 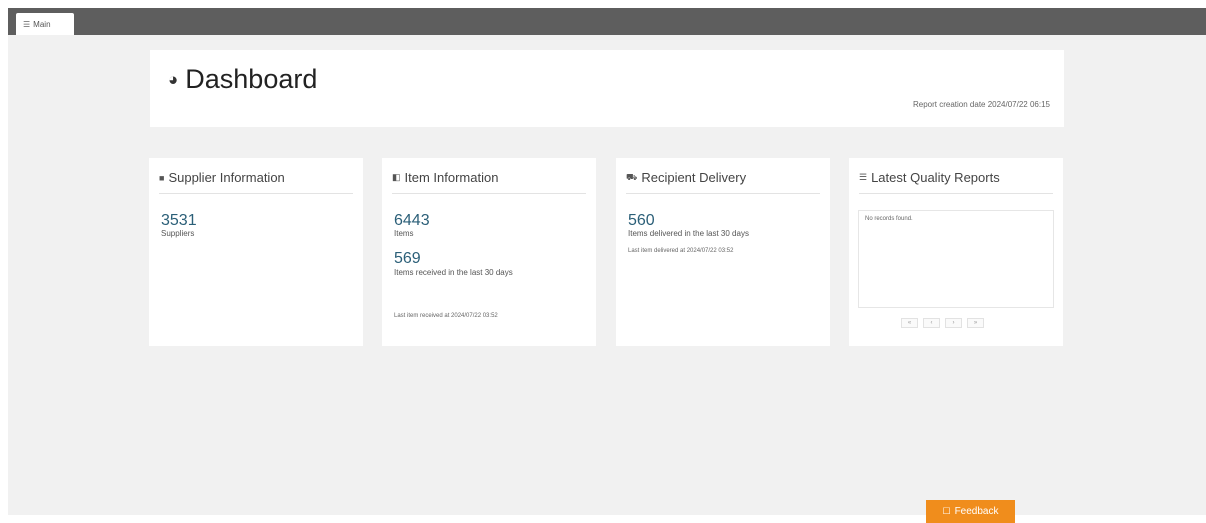 What do you see at coordinates (935, 177) in the screenshot?
I see `quality-panel-title-text: Latest Quality Reports` at bounding box center [935, 177].